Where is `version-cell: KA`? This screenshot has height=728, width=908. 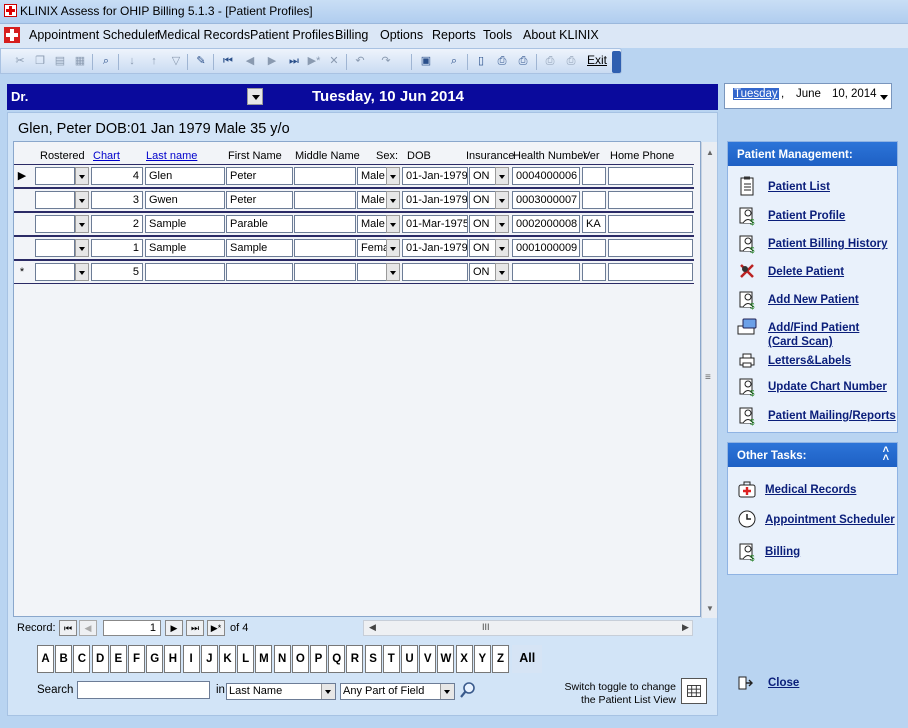
version-cell: KA is located at coordinates (594, 224).